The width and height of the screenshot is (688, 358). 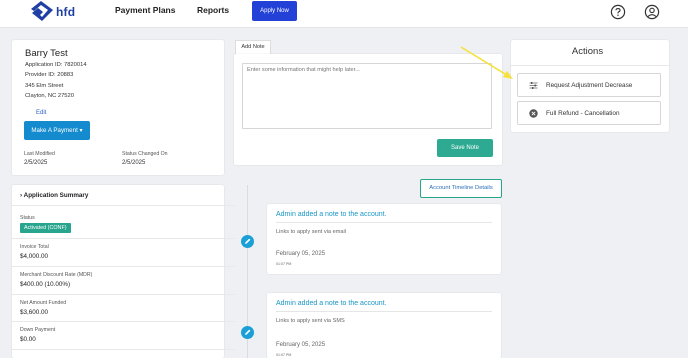 I want to click on full-refund-cancellation-button: Full Refund - Cancellation, so click(x=589, y=113).